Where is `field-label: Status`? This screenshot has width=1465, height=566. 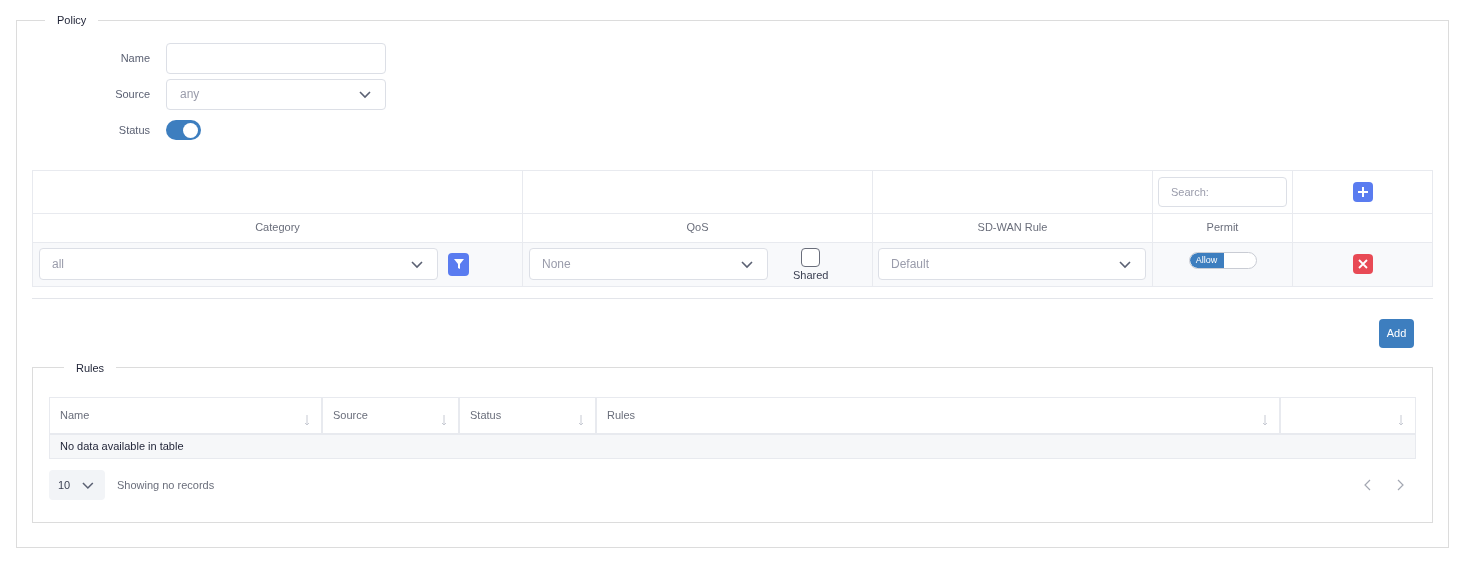
field-label: Status is located at coordinates (133, 130).